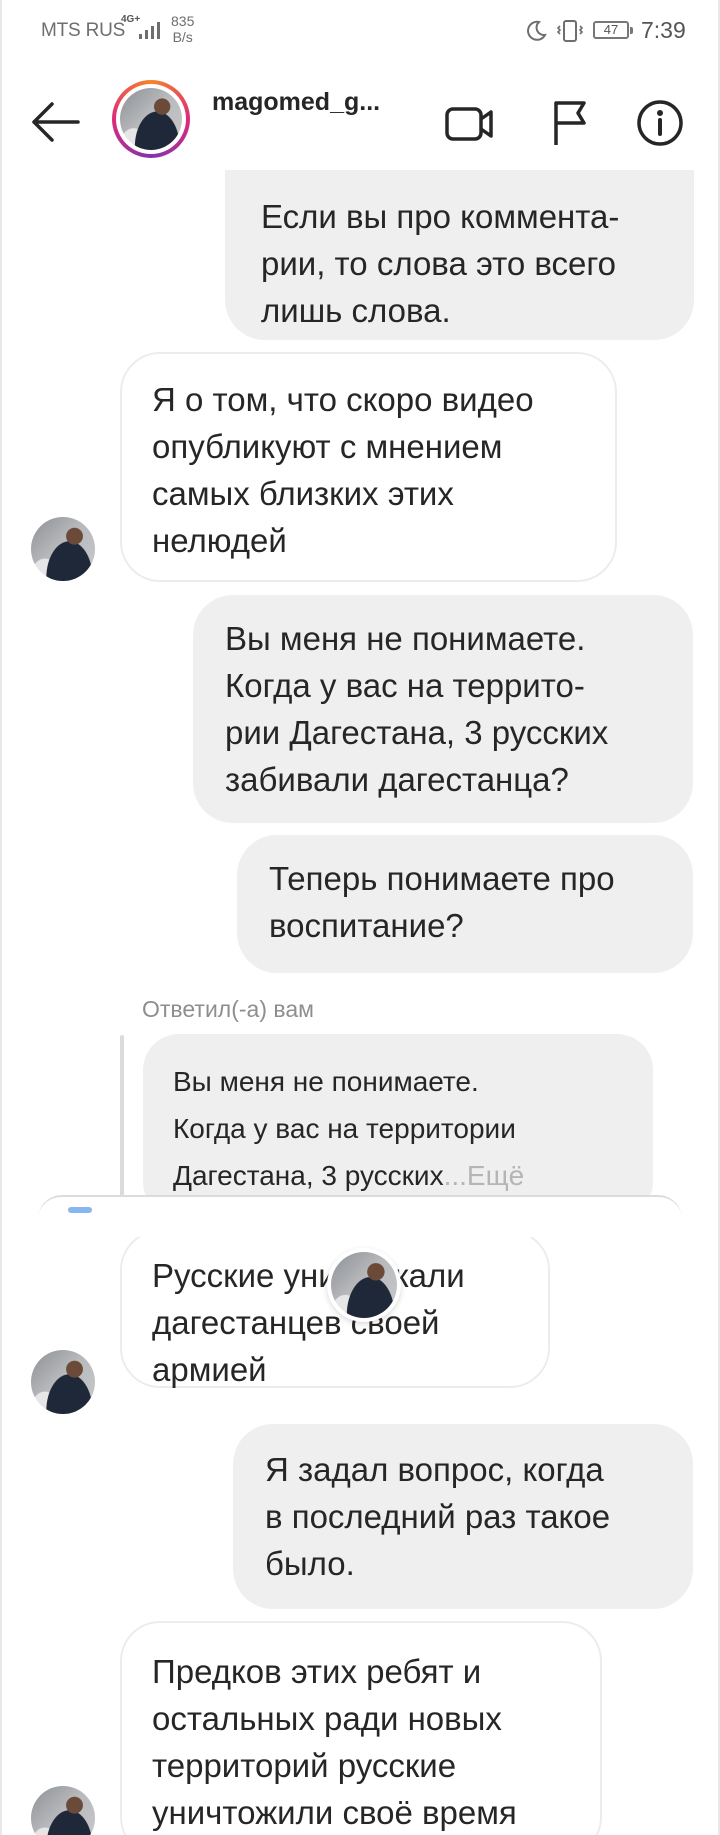  What do you see at coordinates (56, 122) in the screenshot?
I see `arrow-left-icon` at bounding box center [56, 122].